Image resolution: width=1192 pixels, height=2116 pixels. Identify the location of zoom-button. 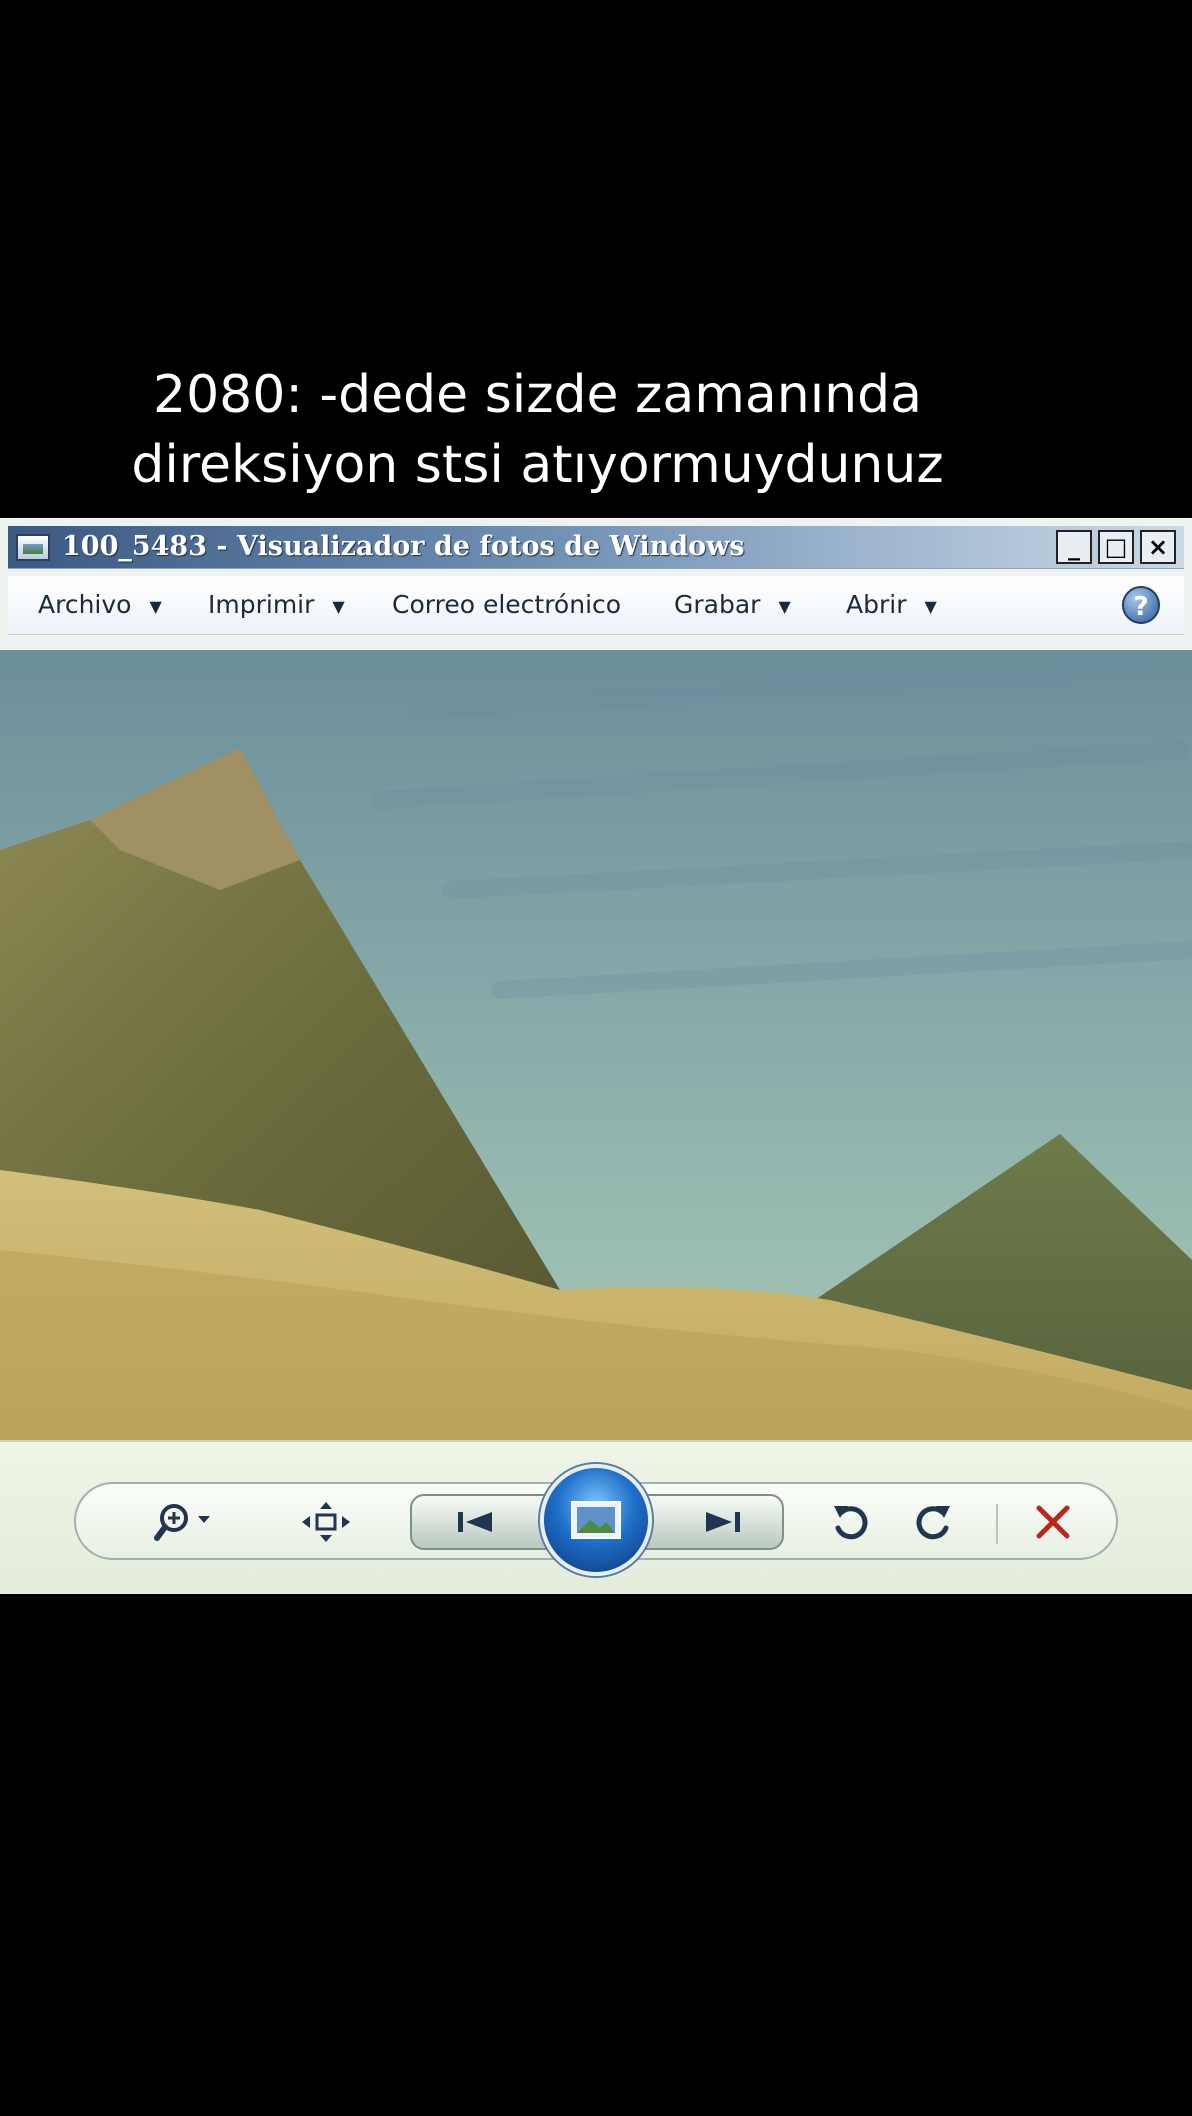
(186, 1522).